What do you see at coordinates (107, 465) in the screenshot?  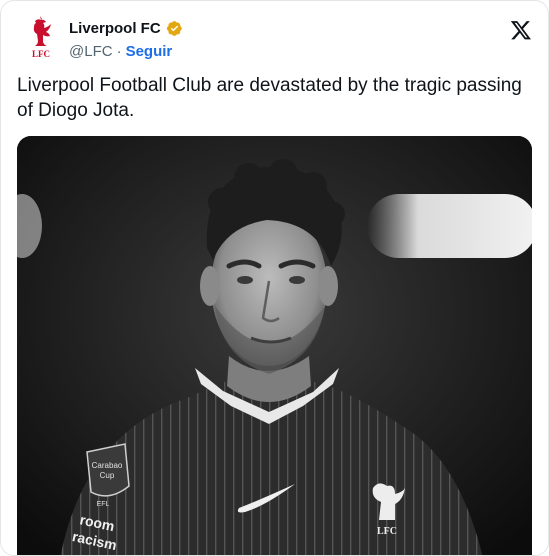 I see `badge-line-1: Carabao` at bounding box center [107, 465].